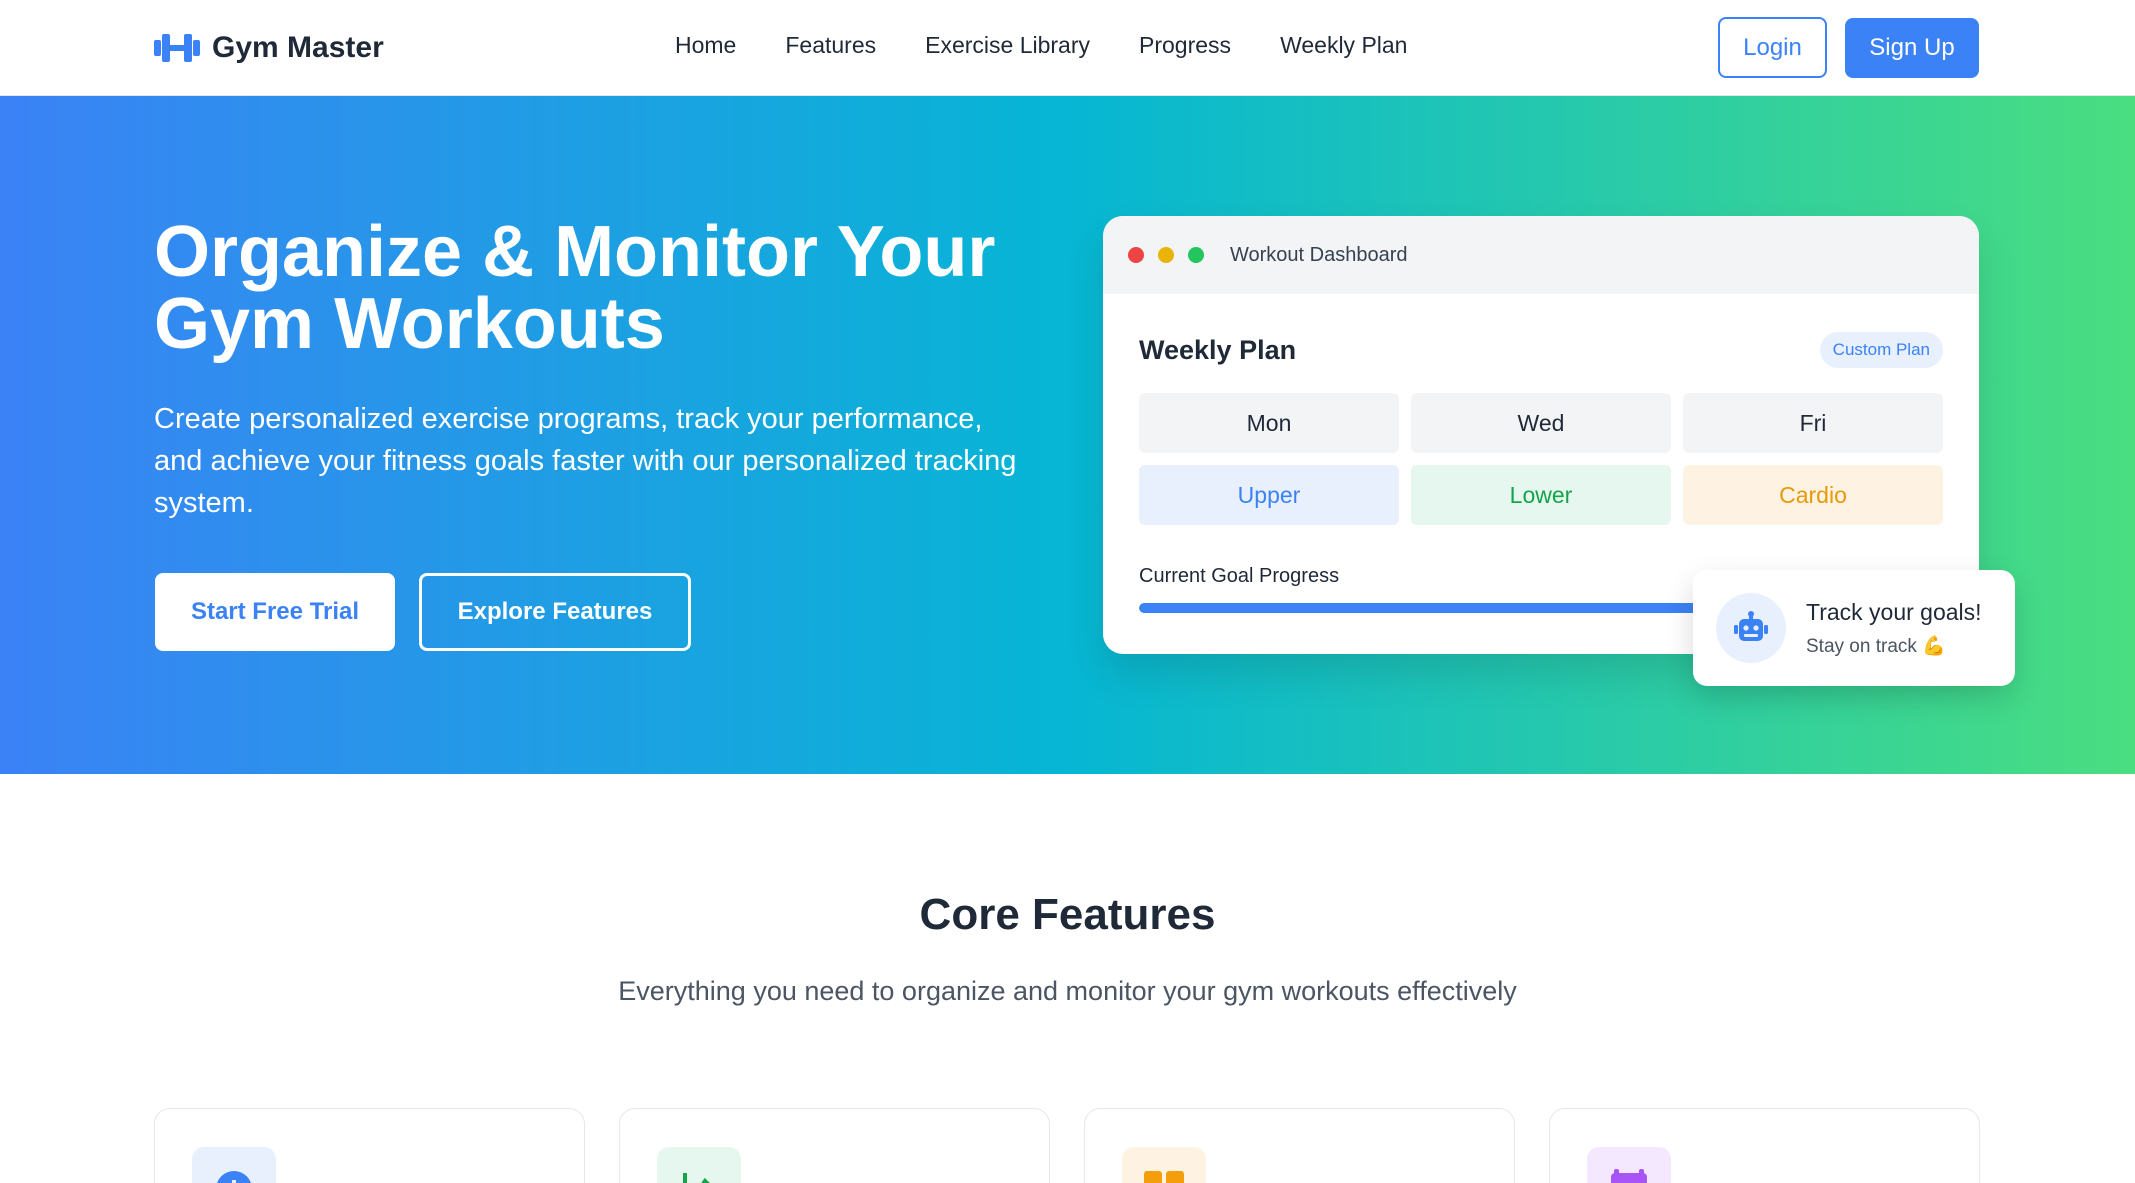 This screenshot has height=1183, width=2135. Describe the element at coordinates (1894, 611) in the screenshot. I see `tooltip-title: Track your goals!` at that location.